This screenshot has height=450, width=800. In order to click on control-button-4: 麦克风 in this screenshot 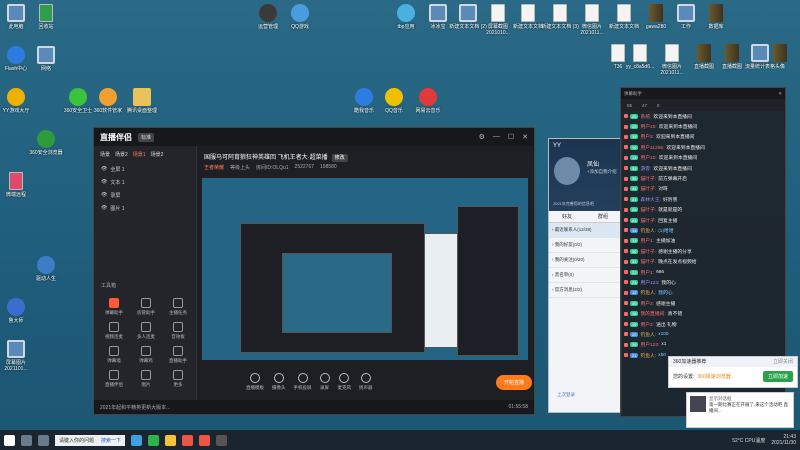, I will do `click(344, 382)`.